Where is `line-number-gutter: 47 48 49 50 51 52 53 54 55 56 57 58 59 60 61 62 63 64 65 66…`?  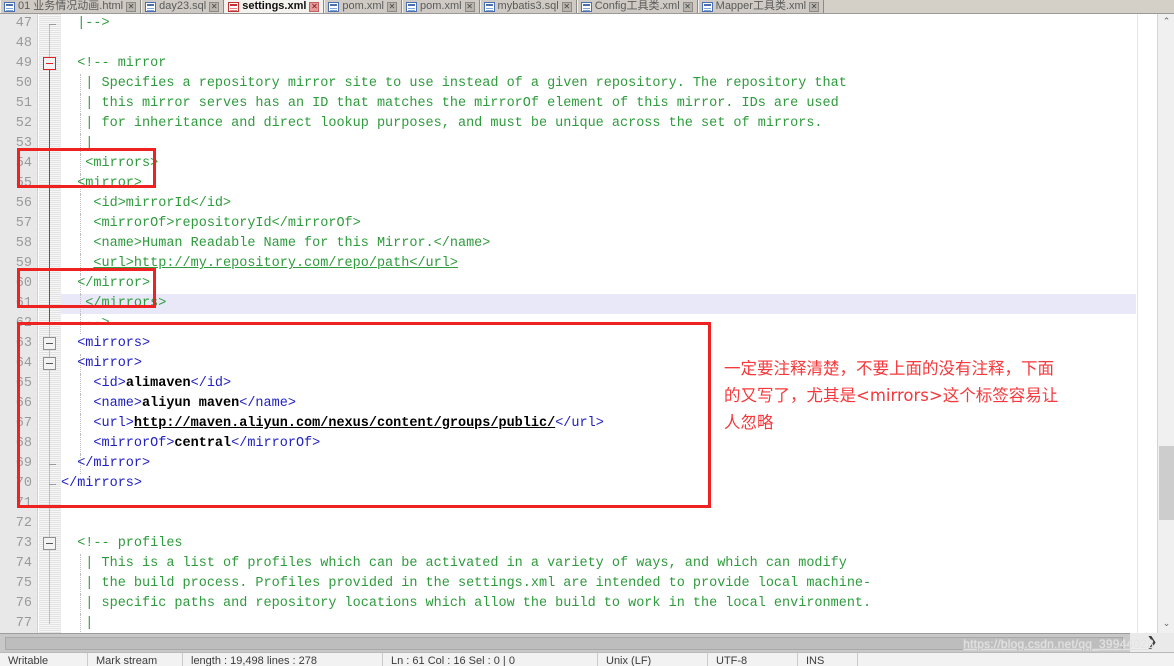
line-number-gutter: 47 48 49 50 51 52 53 54 55 56 57 58 59 60 61 62 63 64 65 66… is located at coordinates (19, 323).